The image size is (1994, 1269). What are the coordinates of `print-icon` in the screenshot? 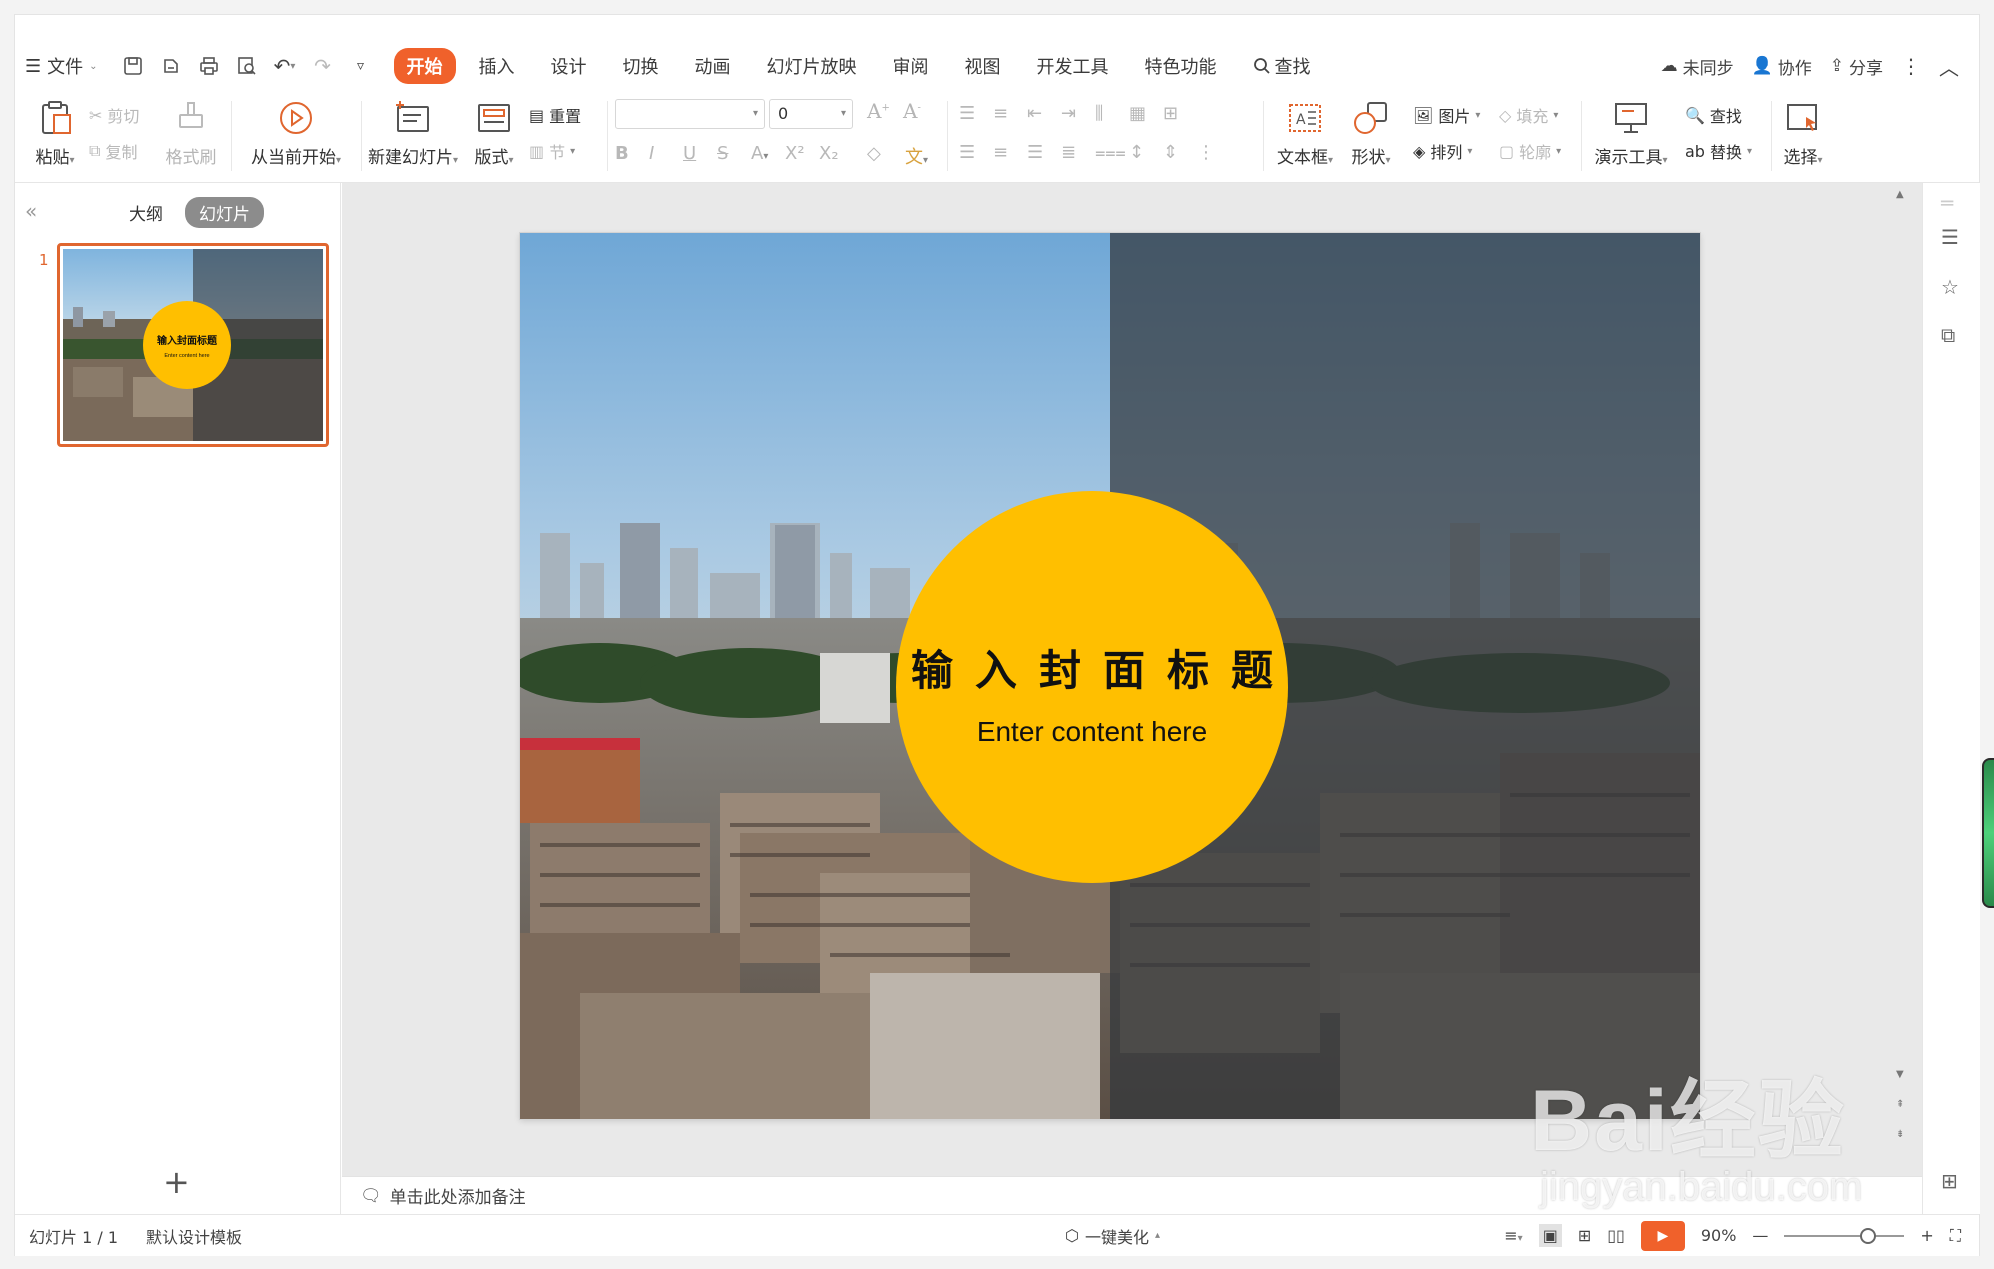 It's located at (209, 66).